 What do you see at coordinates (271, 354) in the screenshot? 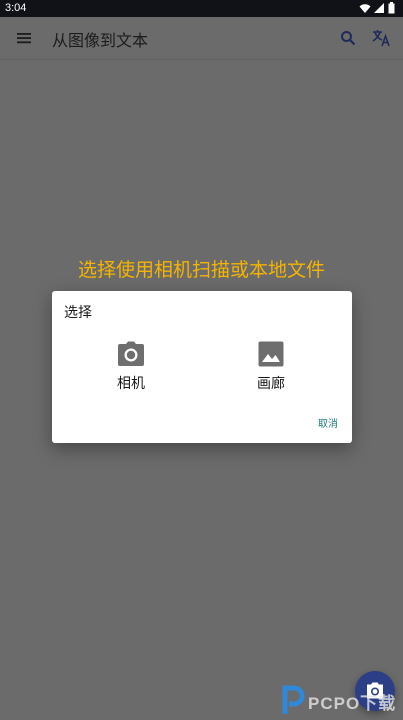
I see `image-icon` at bounding box center [271, 354].